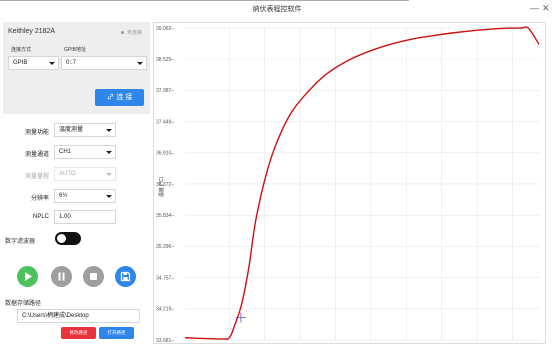 The image size is (554, 347). What do you see at coordinates (36, 133) in the screenshot?
I see `function-label: 测量功能` at bounding box center [36, 133].